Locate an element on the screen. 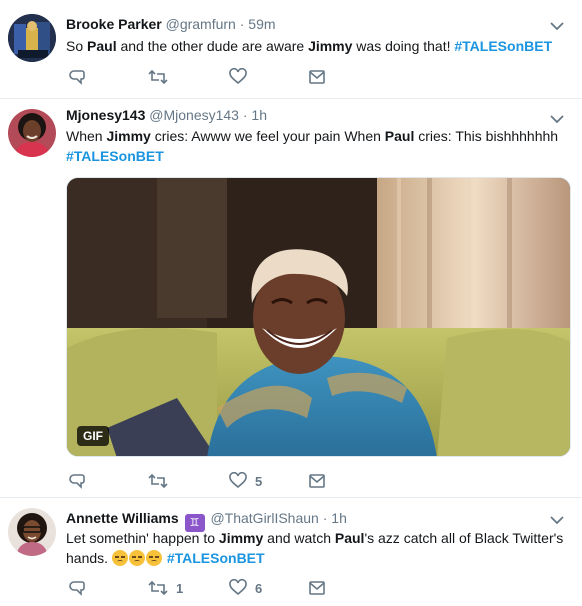 This screenshot has height=606, width=582. timestamp: 59m is located at coordinates (261, 24).